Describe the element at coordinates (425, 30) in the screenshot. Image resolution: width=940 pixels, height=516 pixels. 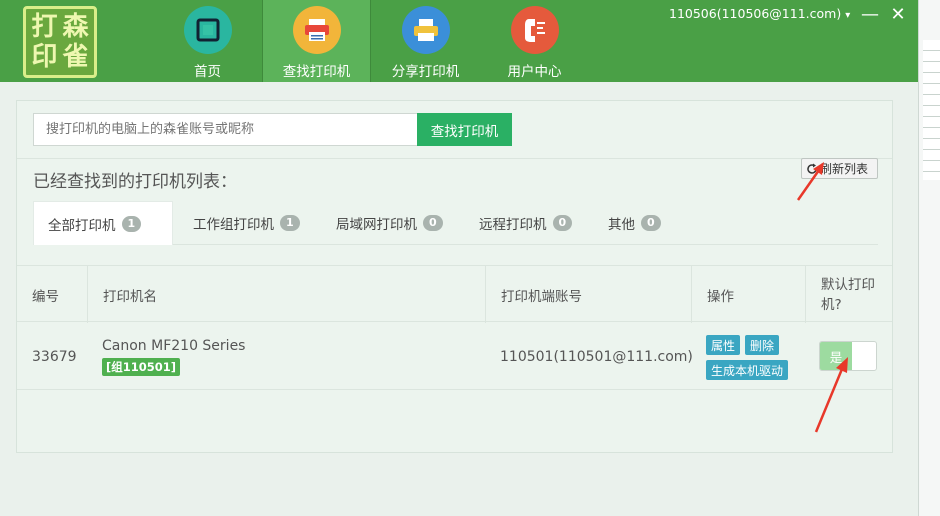
I see `share-printer-icon` at that location.